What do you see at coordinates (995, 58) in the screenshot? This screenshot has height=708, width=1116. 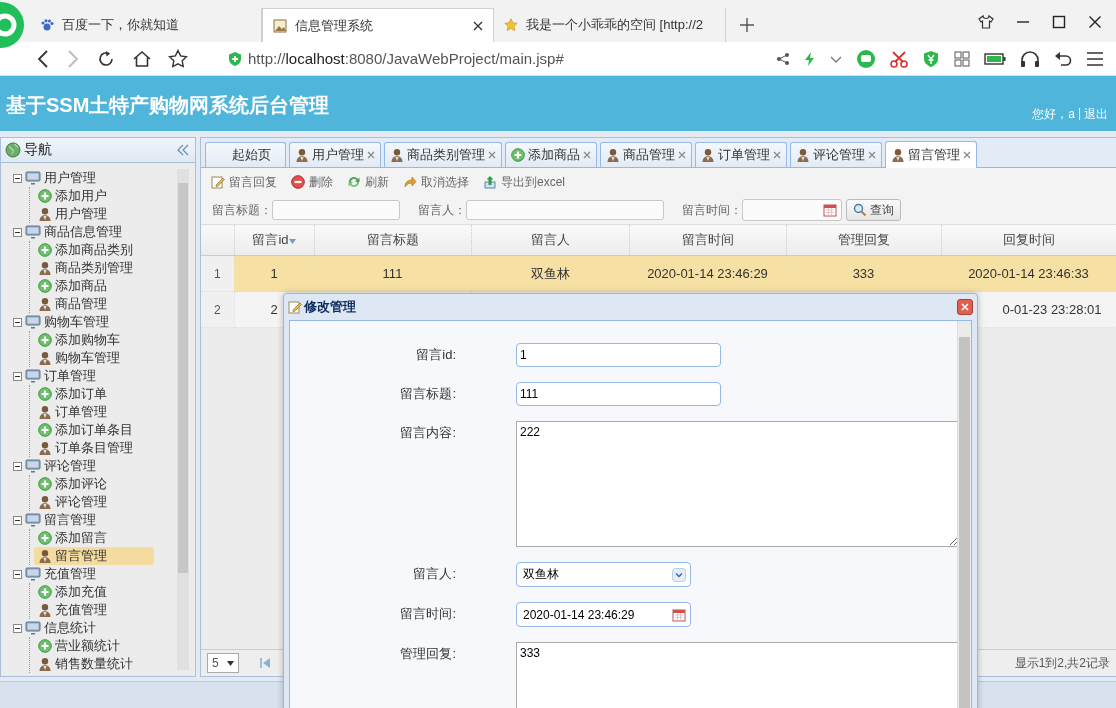 I see `battery-icon` at bounding box center [995, 58].